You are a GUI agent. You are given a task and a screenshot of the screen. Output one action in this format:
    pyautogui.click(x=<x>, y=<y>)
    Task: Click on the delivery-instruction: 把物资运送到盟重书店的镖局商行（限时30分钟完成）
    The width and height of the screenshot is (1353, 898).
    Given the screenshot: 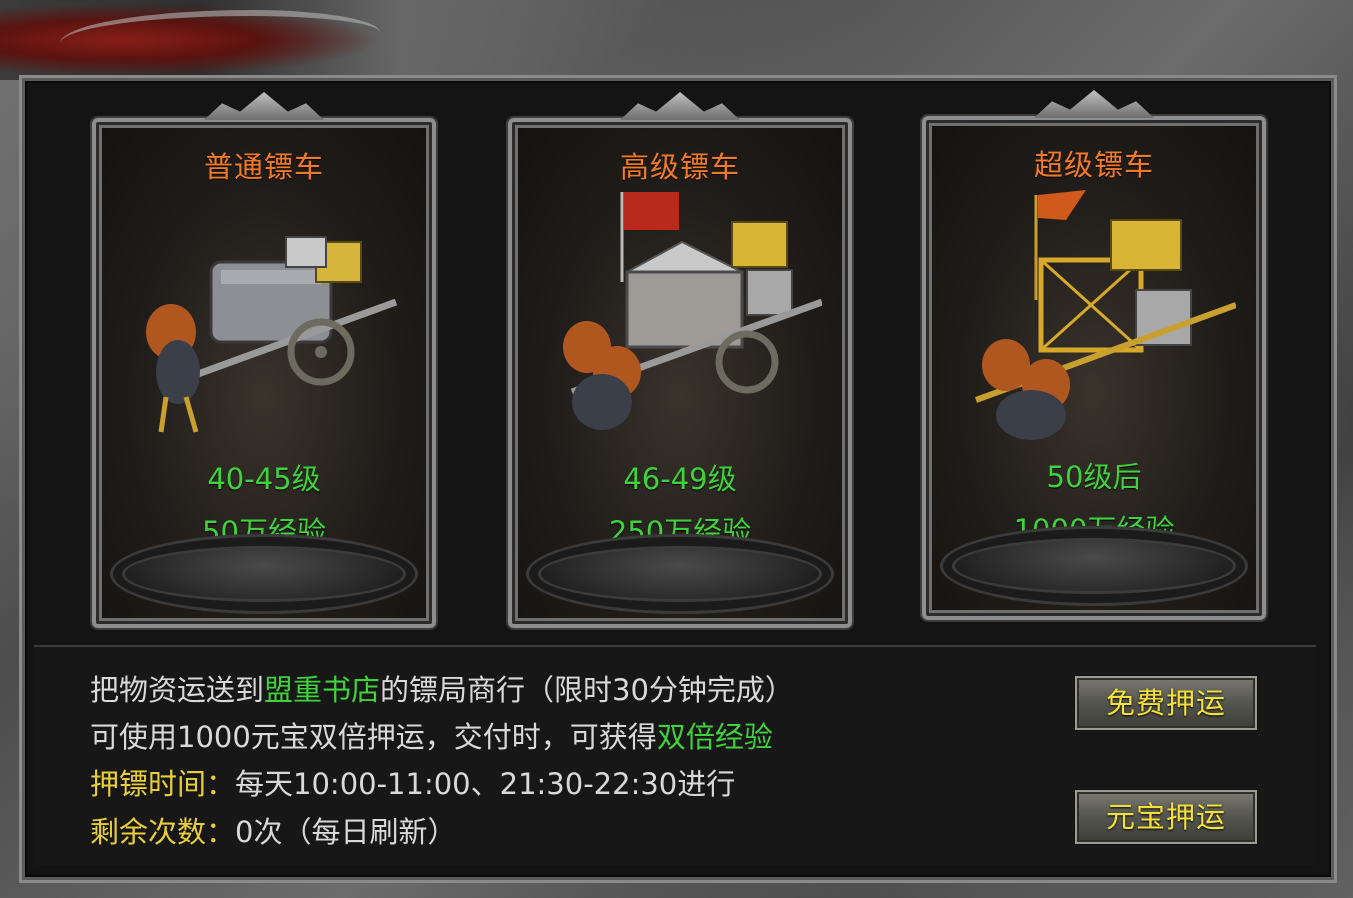 What is the action you would take?
    pyautogui.click(x=442, y=688)
    